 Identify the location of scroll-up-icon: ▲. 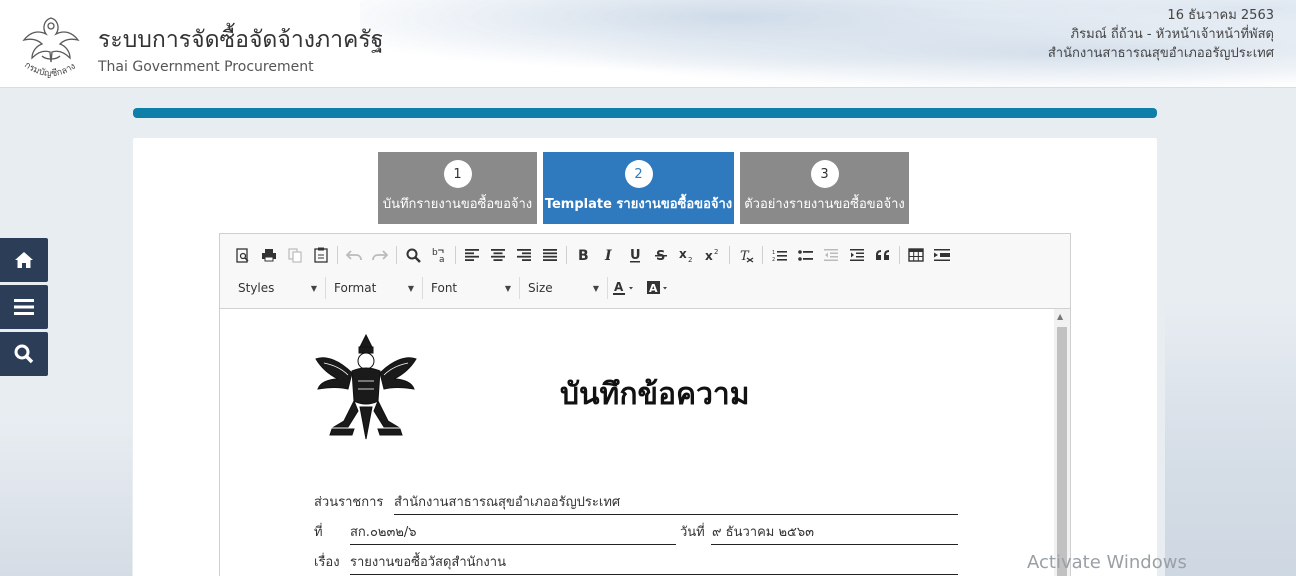
(1060, 316).